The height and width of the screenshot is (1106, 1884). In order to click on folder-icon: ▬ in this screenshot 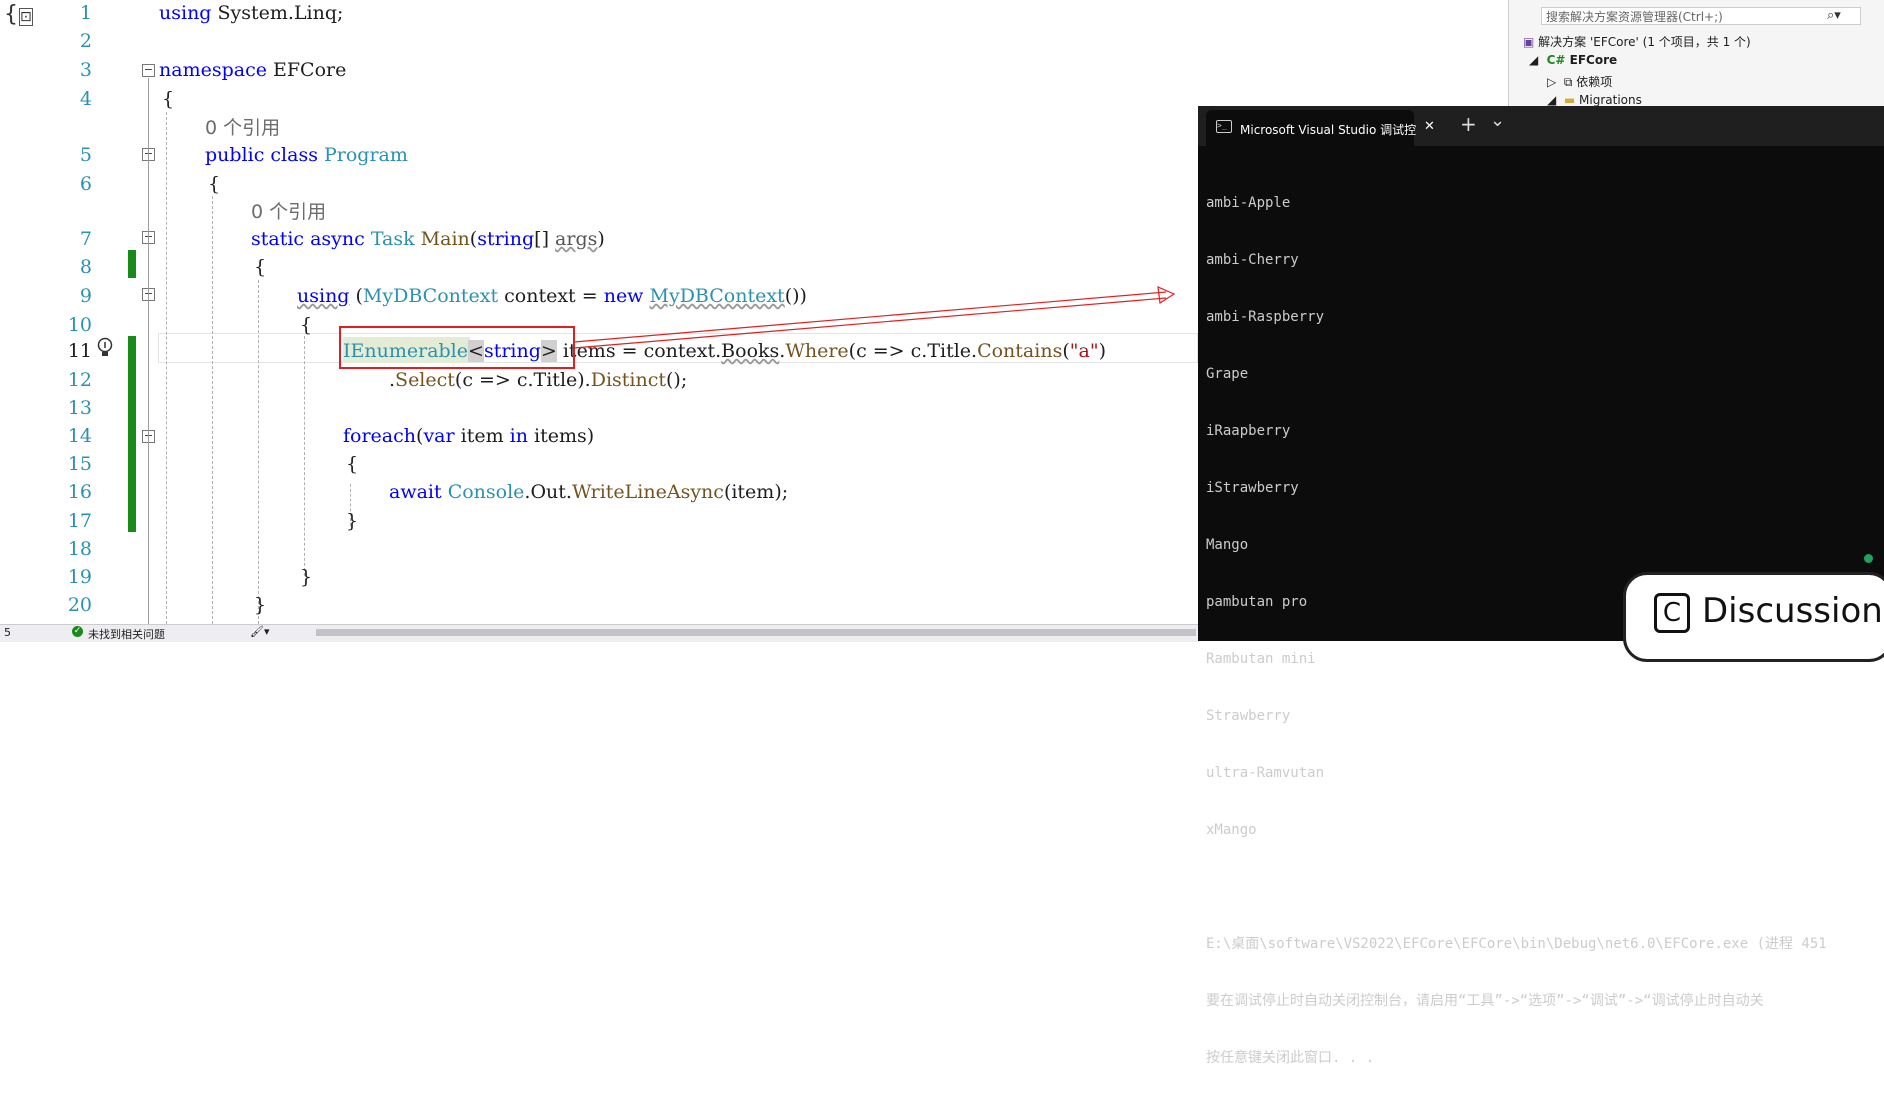, I will do `click(1569, 100)`.